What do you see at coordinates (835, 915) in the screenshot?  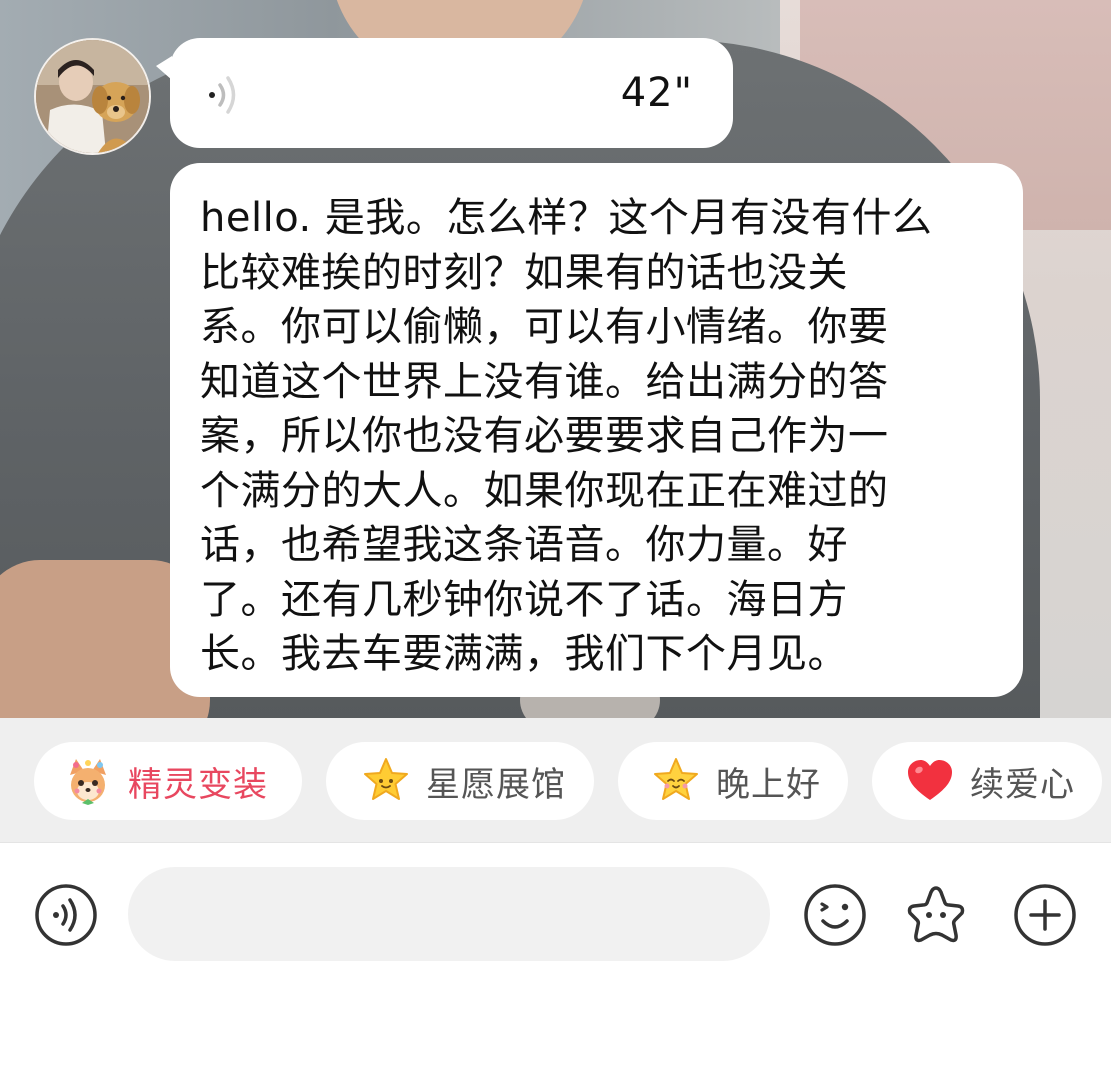 I see `emoji-icon` at bounding box center [835, 915].